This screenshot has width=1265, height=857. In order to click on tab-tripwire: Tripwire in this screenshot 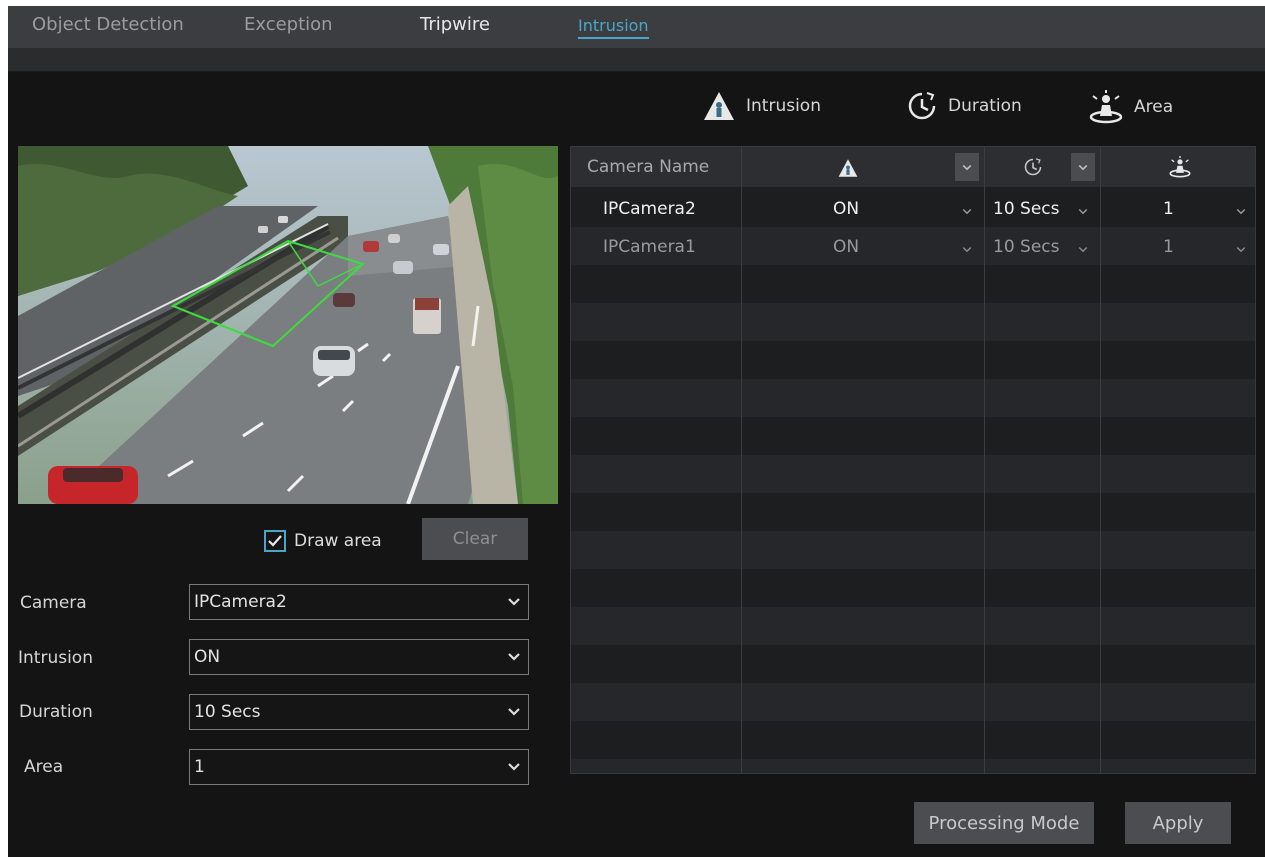, I will do `click(455, 24)`.